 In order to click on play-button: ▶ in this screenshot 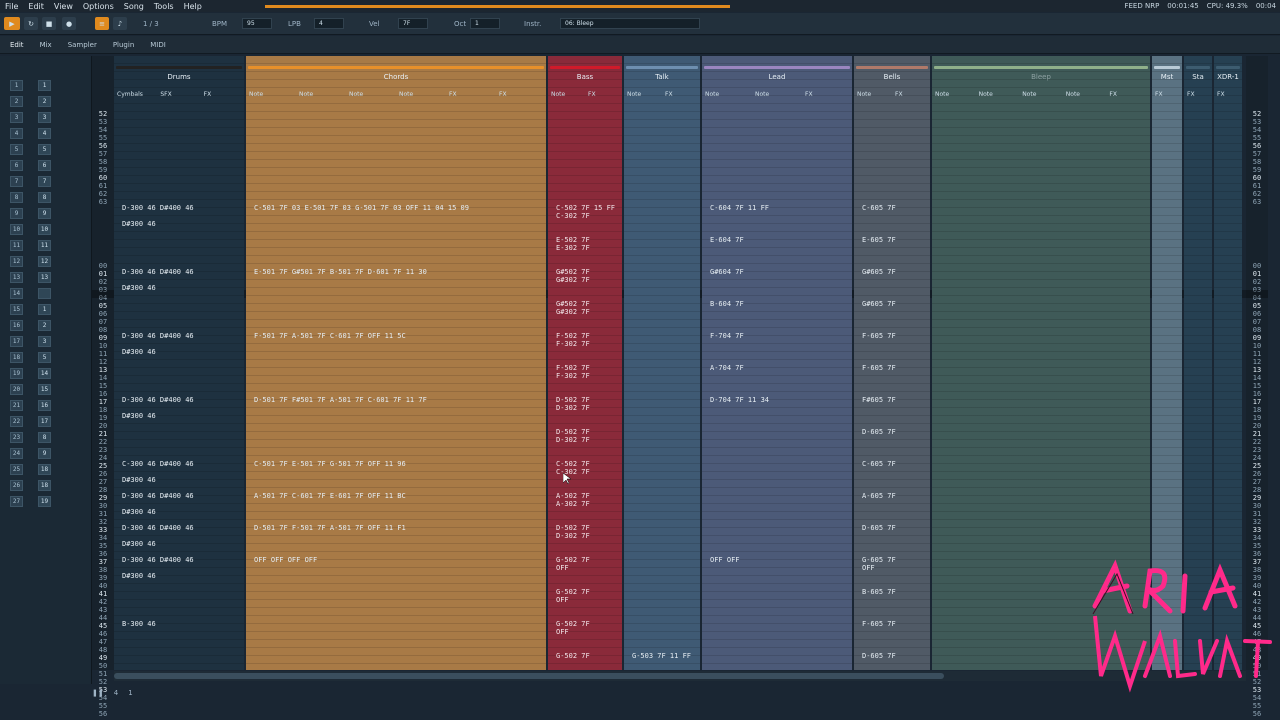, I will do `click(12, 23)`.